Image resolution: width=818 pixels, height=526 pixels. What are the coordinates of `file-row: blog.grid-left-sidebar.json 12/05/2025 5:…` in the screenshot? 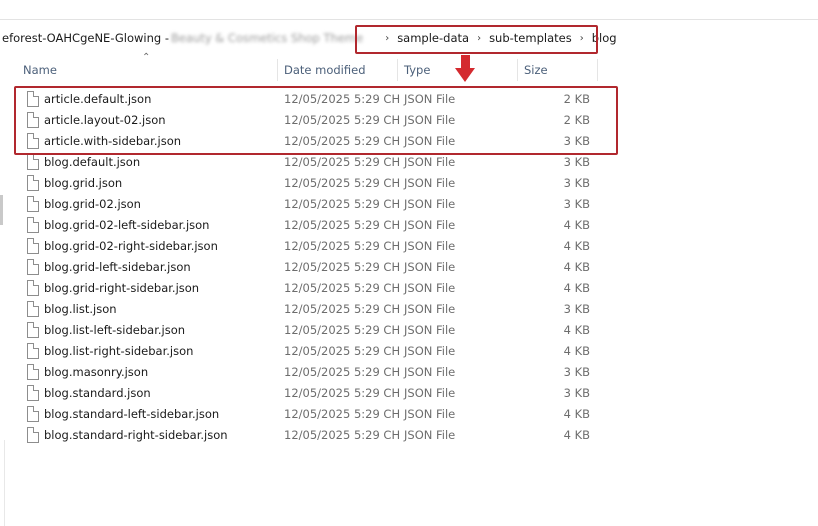 It's located at (409, 267).